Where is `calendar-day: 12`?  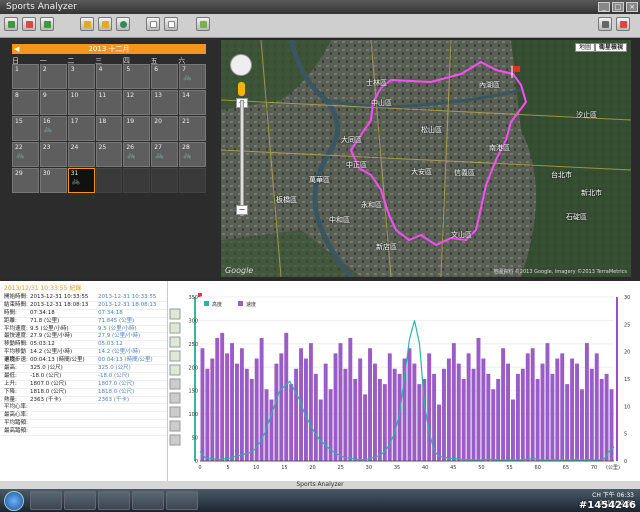
calendar-day: 12 is located at coordinates (137, 102).